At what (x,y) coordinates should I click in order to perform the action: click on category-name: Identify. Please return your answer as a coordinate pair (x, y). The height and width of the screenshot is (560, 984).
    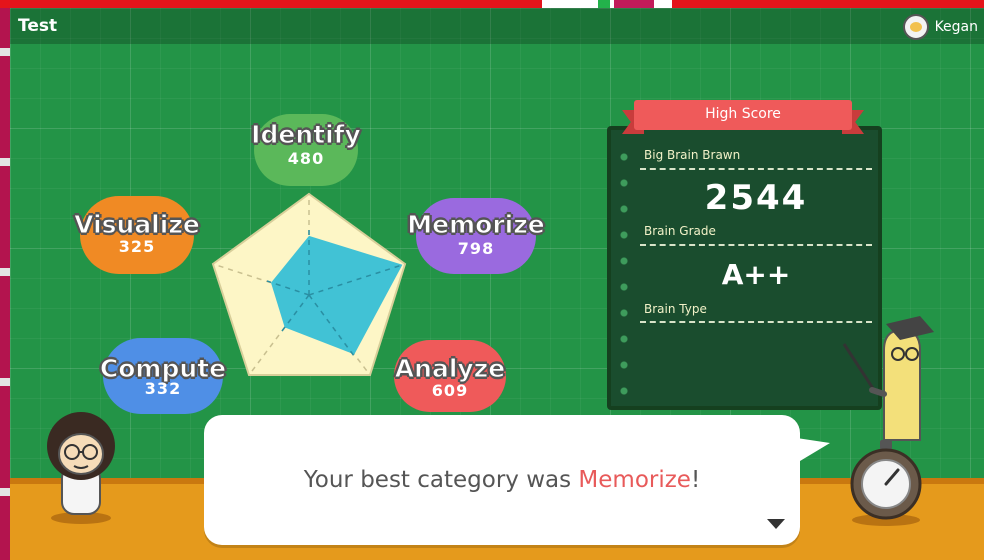
    Looking at the image, I should click on (306, 135).